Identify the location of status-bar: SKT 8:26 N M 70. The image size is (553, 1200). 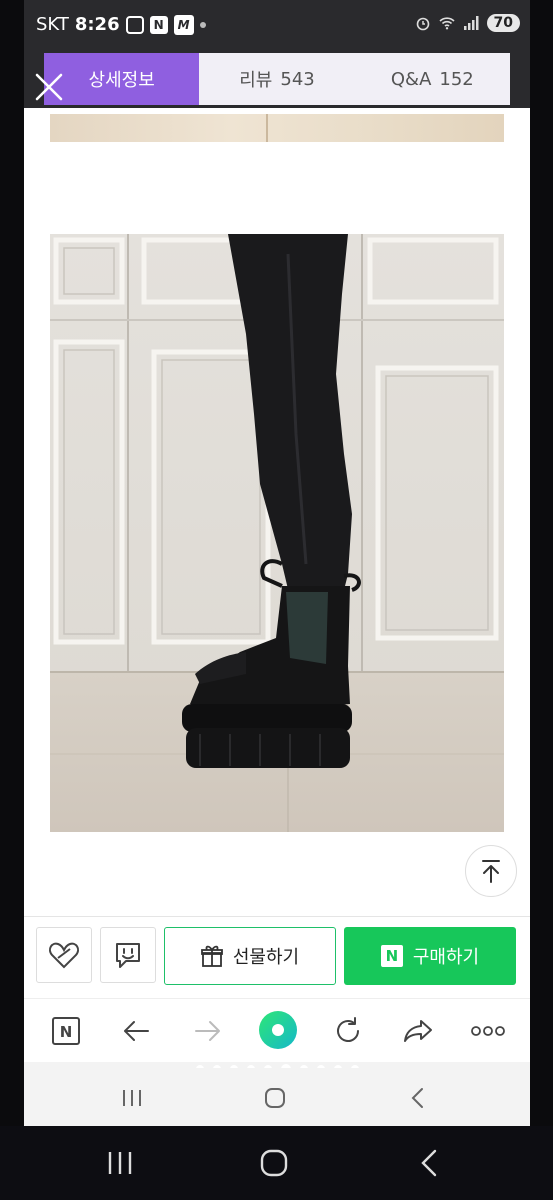
(277, 23).